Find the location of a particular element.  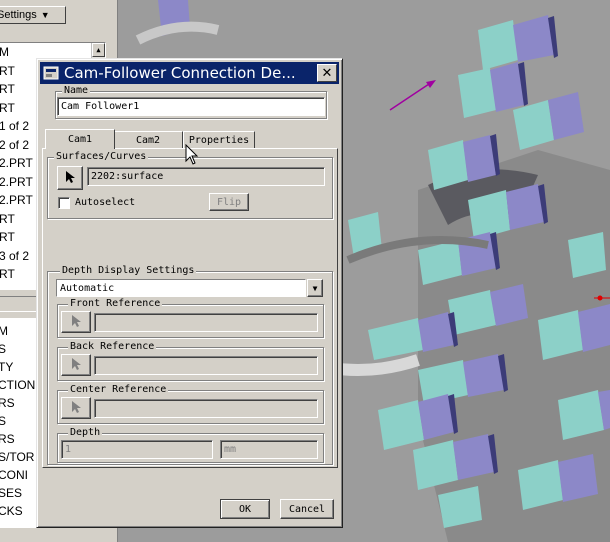

ok-button: OK is located at coordinates (245, 509).